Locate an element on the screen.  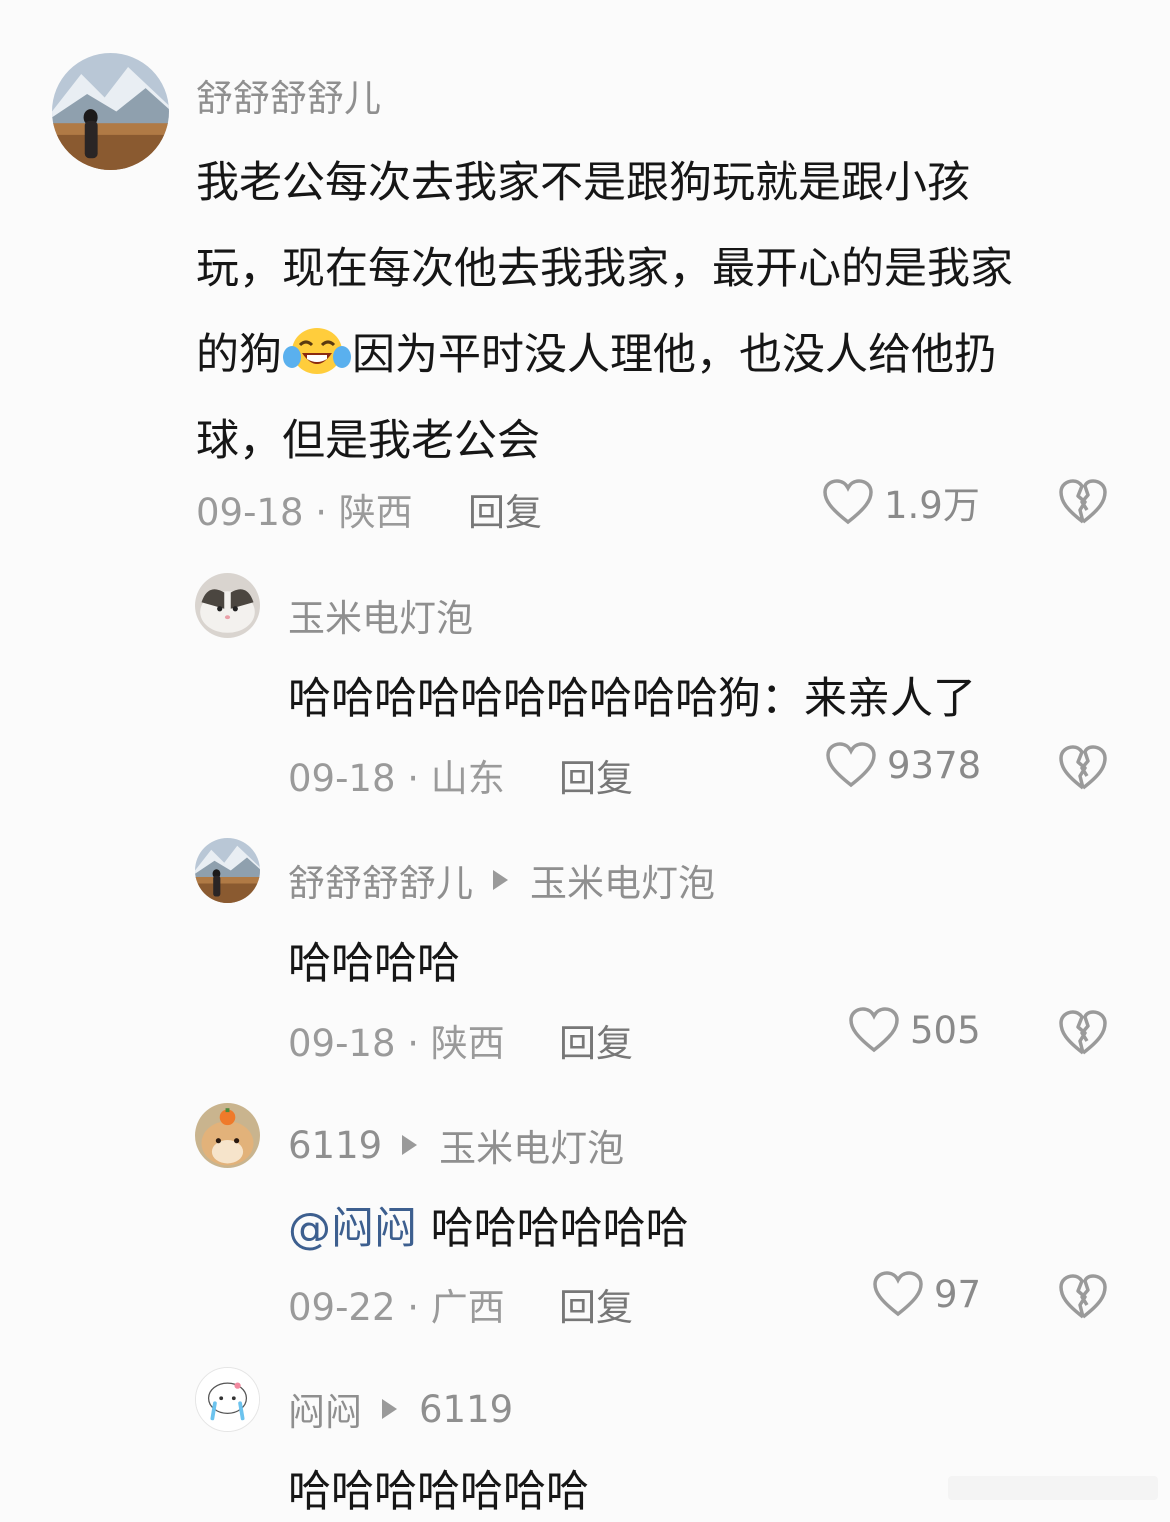
username: 舒舒舒舒儿 玉米电灯泡 is located at coordinates (501, 880).